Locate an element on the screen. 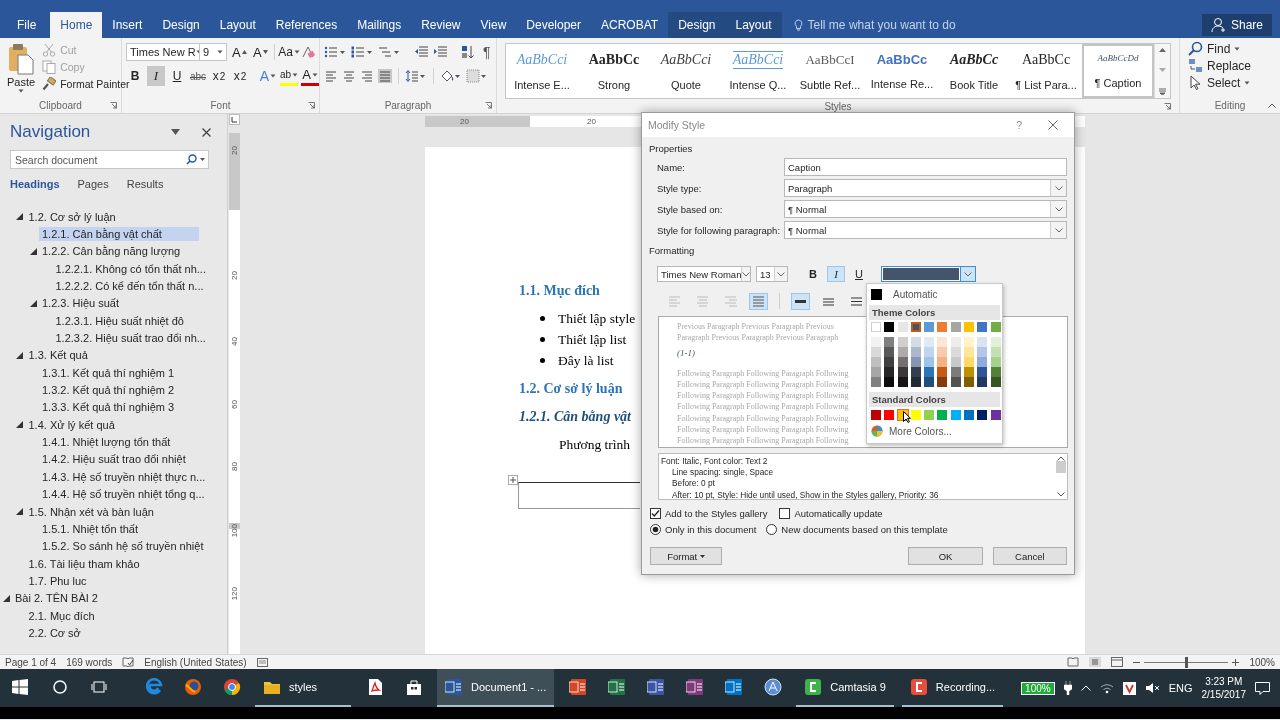  font-size-dropdown: 13 is located at coordinates (772, 274).